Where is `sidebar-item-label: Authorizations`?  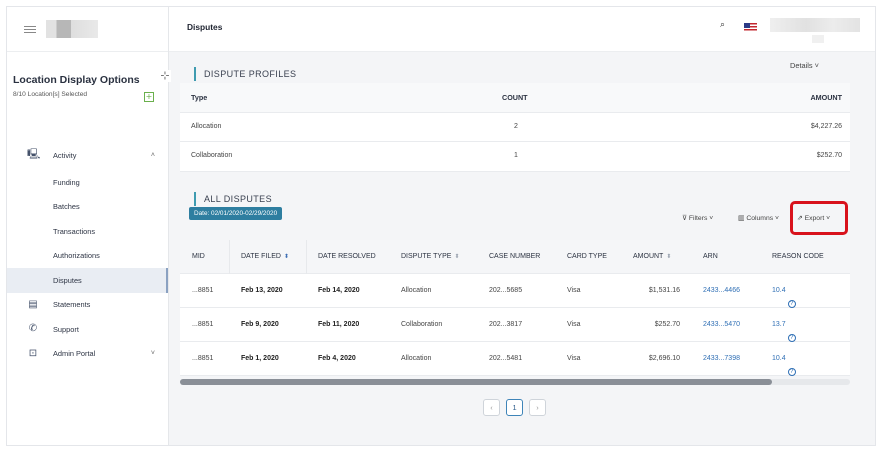
sidebar-item-label: Authorizations is located at coordinates (76, 256).